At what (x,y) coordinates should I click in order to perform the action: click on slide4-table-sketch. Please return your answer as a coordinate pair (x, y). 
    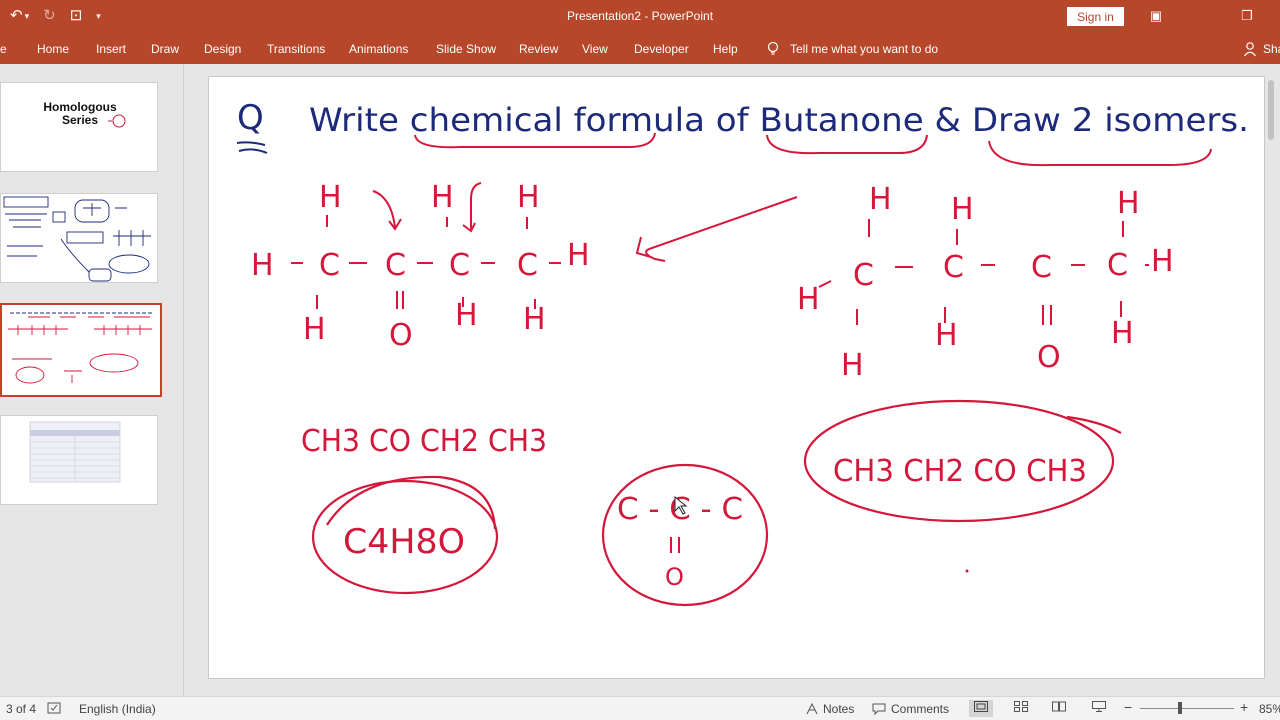
    Looking at the image, I should click on (75, 452).